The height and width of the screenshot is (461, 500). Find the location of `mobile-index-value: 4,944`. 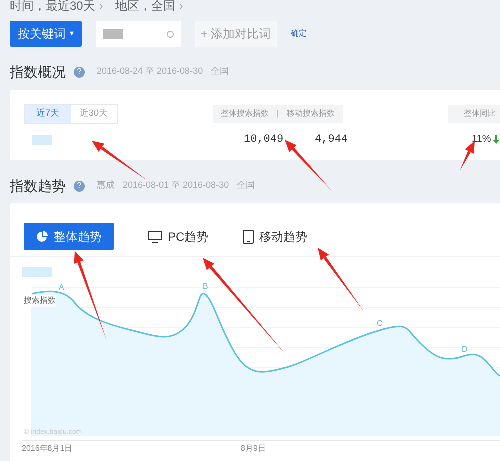

mobile-index-value: 4,944 is located at coordinates (331, 140).